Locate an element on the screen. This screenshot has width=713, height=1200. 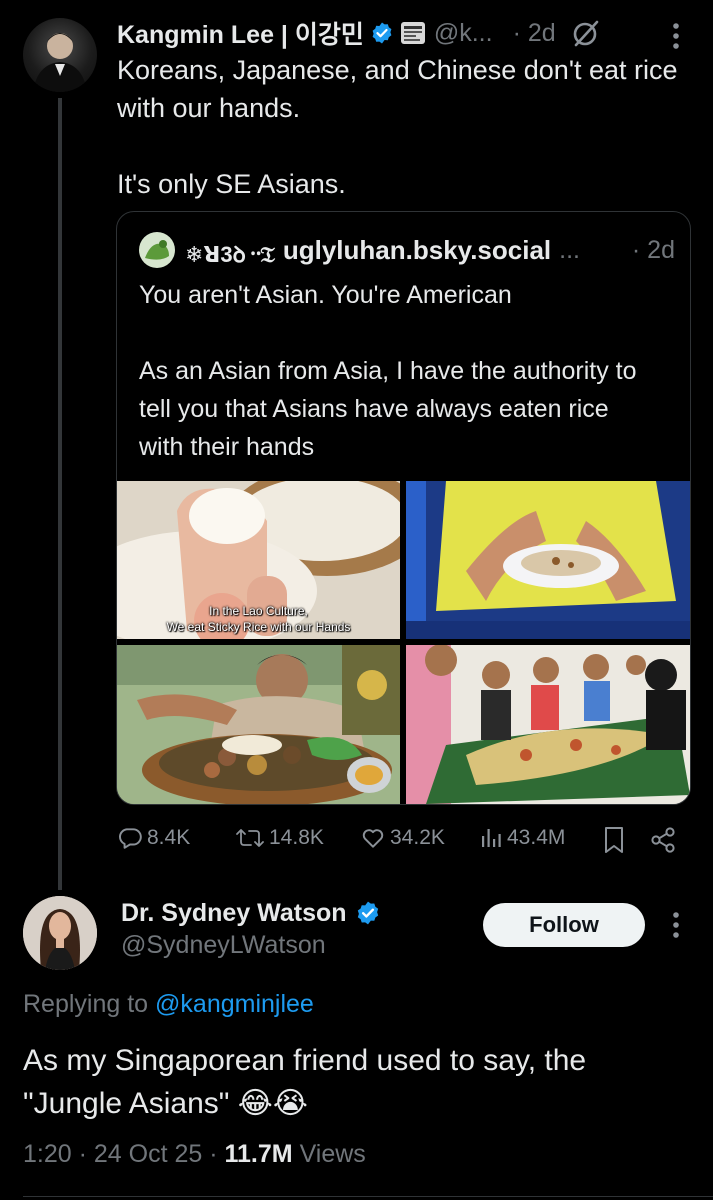
reply-views-count: 11.7M is located at coordinates (258, 1154).